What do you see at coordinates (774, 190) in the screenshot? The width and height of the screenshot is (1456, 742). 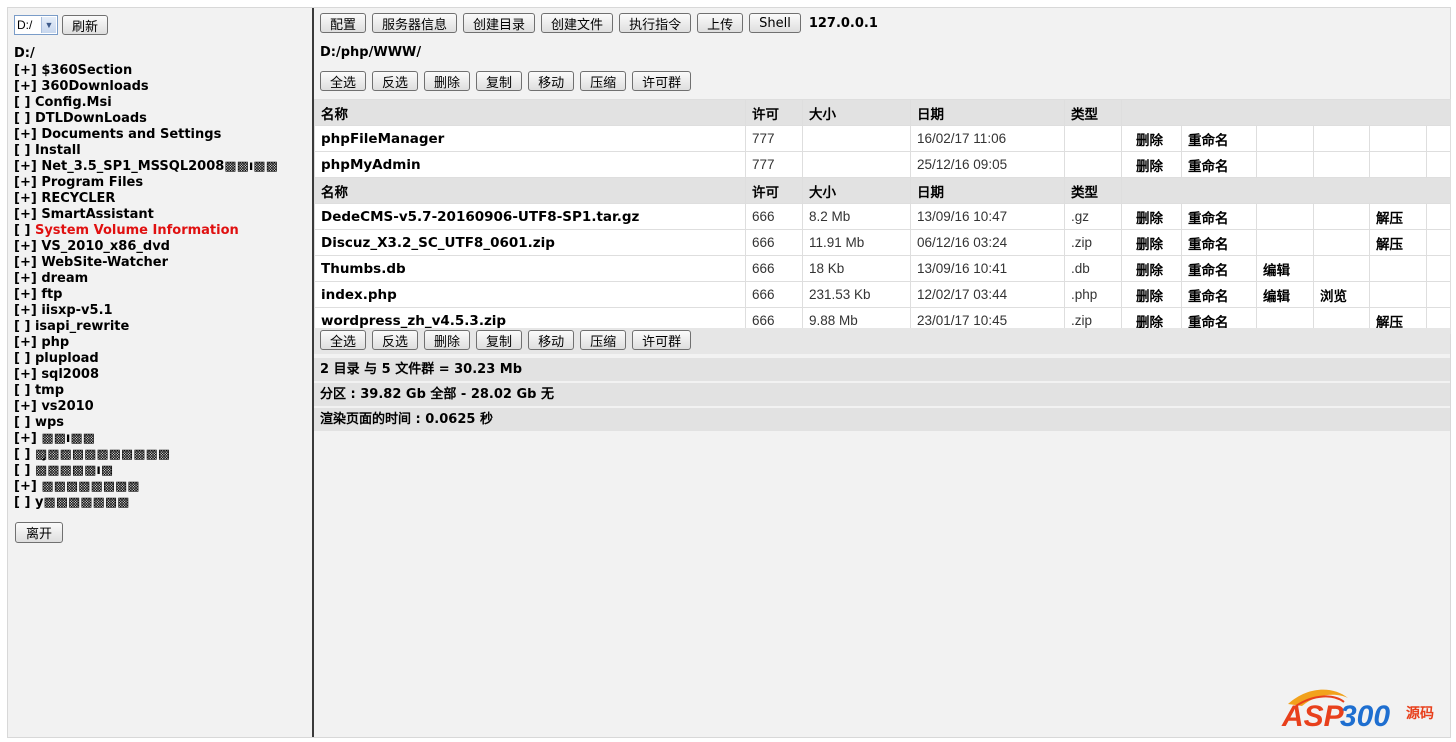 I see `col-header-perm: 许可` at bounding box center [774, 190].